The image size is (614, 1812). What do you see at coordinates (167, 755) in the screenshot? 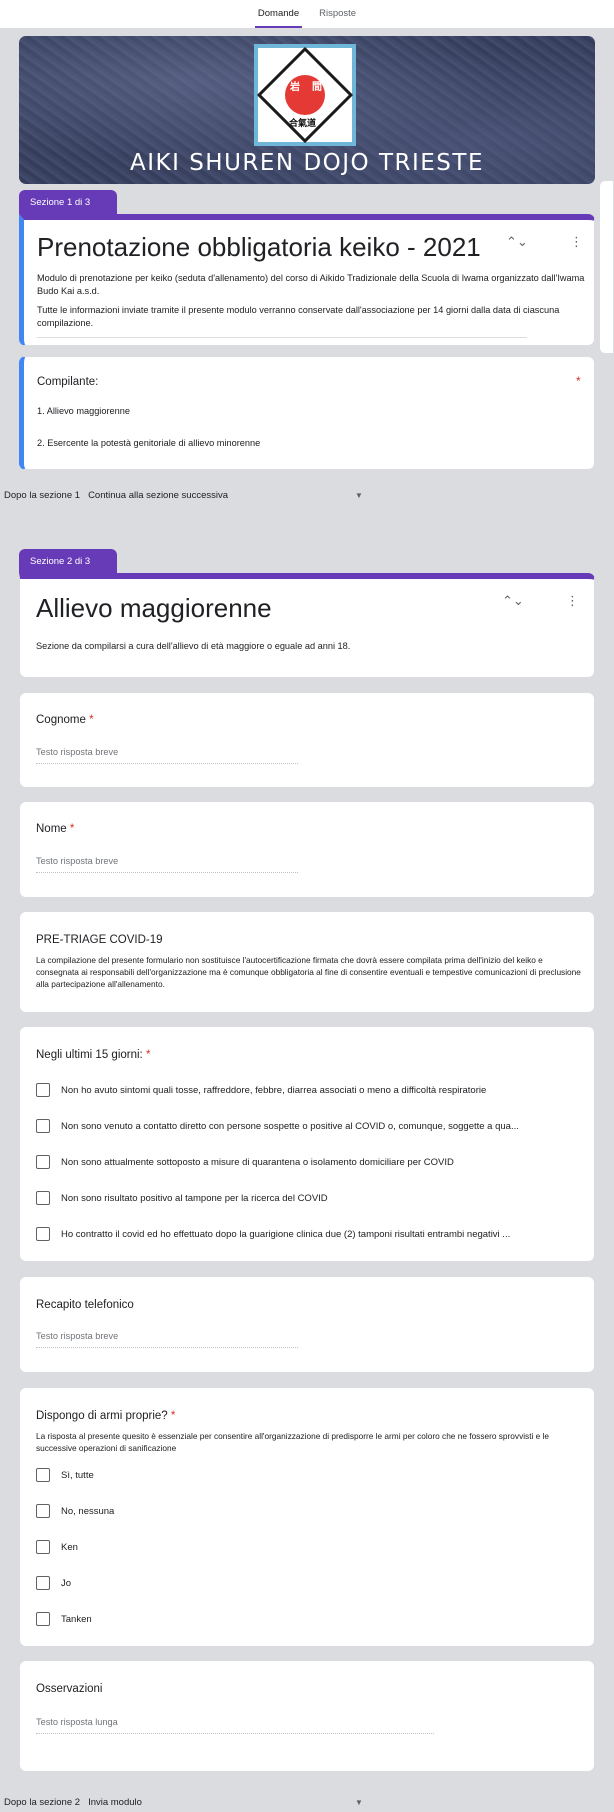
I see `cognome-field: Testo risposta breve` at bounding box center [167, 755].